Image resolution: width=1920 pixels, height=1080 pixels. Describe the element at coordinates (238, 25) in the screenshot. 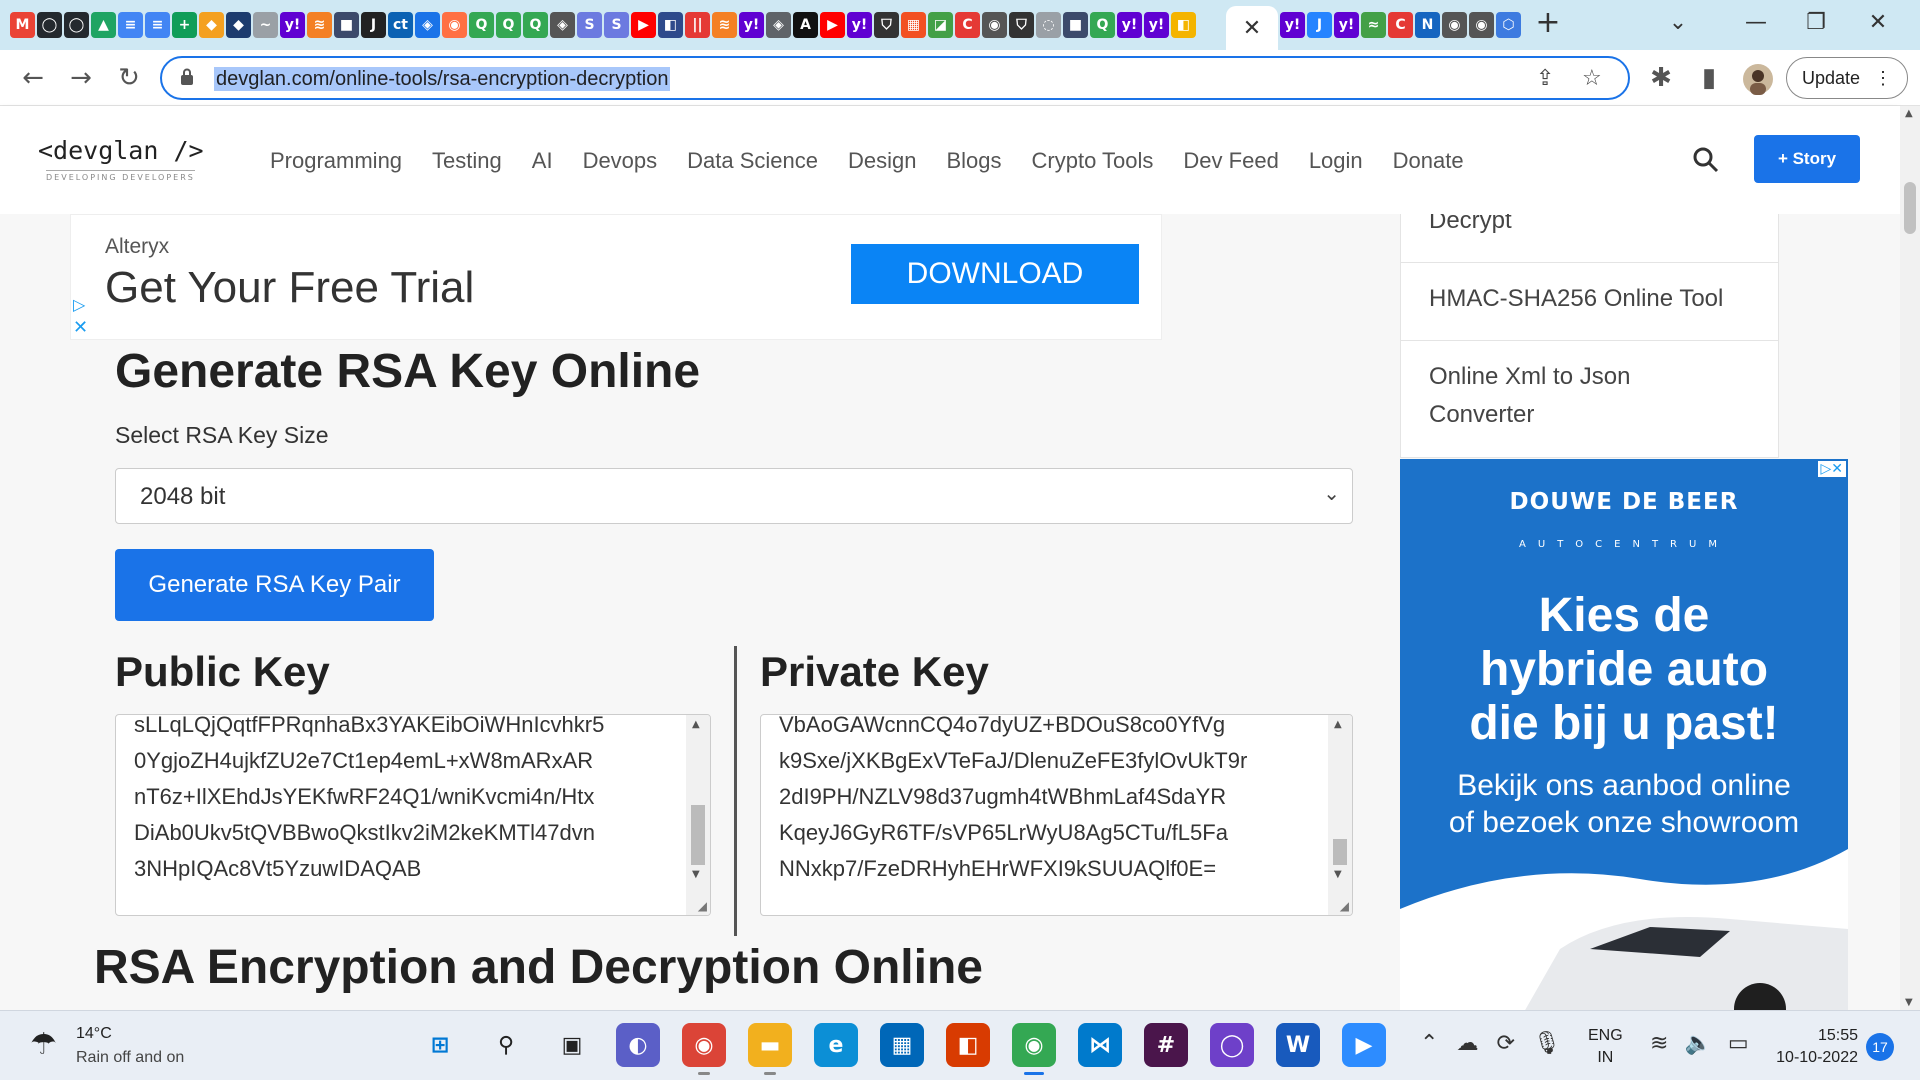

I see `app-icon: ◆` at that location.